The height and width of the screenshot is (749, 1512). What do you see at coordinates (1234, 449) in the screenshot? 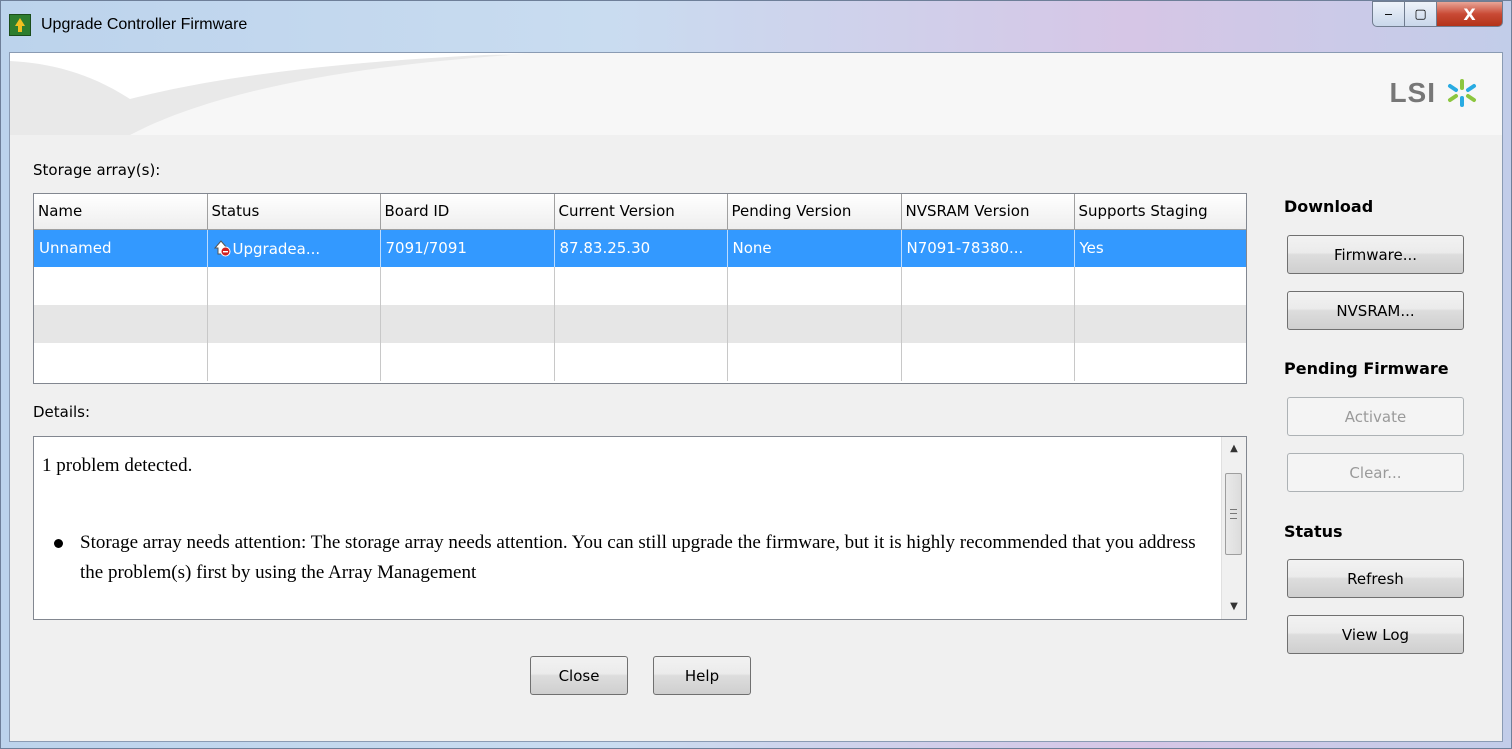
I see `scroll-up-arrow-icon: ▲` at bounding box center [1234, 449].